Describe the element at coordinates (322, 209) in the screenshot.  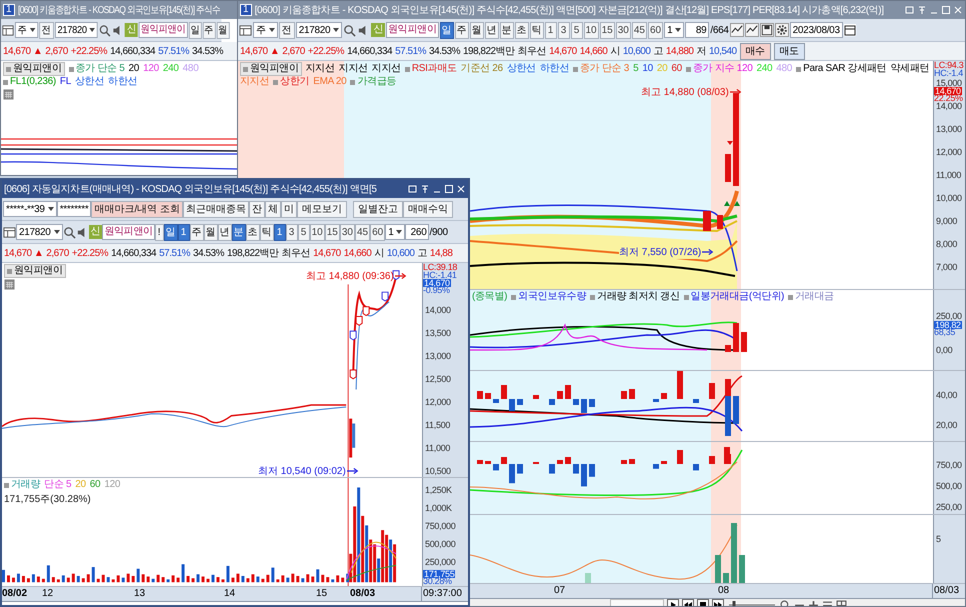
I see `toolbar-button: 메모보기` at that location.